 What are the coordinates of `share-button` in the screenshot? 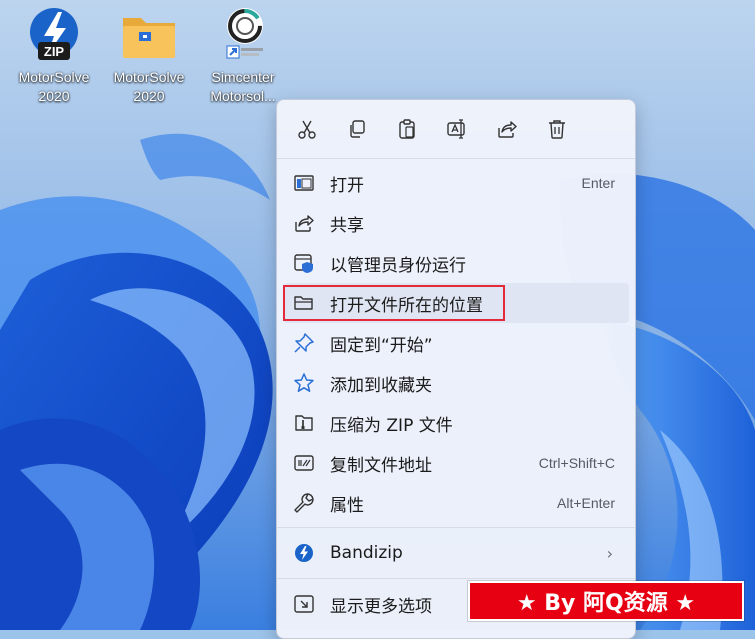 It's located at (507, 129).